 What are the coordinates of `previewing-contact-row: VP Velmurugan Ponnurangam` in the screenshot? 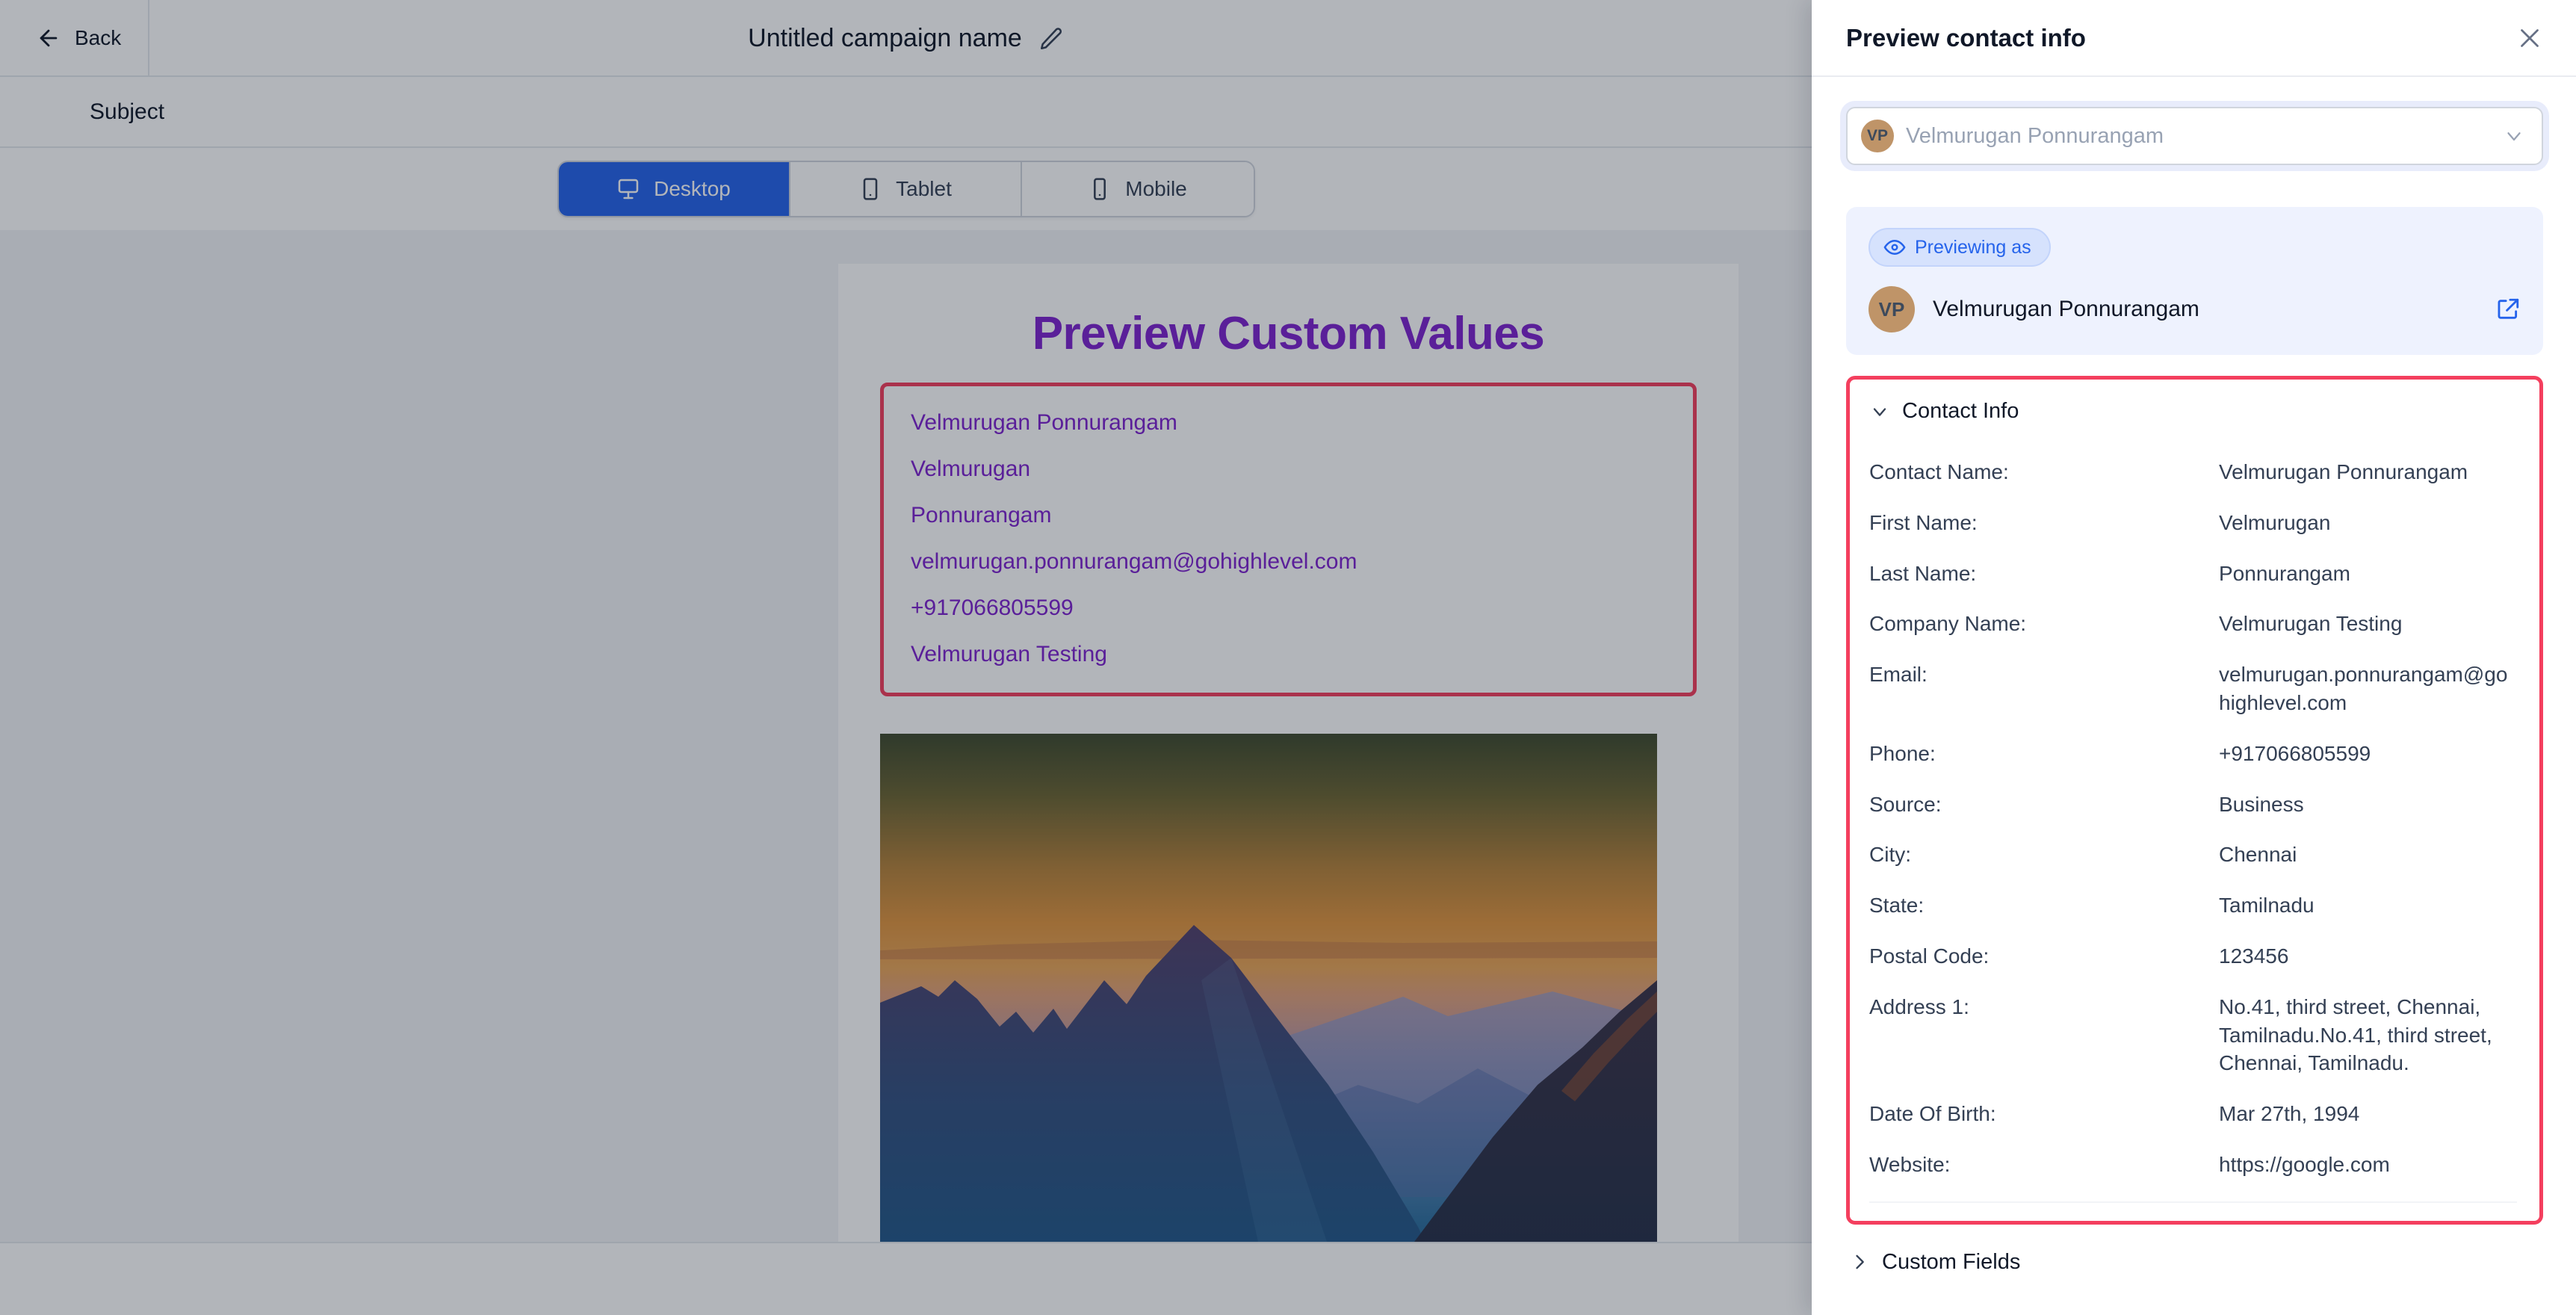 It's located at (2194, 309).